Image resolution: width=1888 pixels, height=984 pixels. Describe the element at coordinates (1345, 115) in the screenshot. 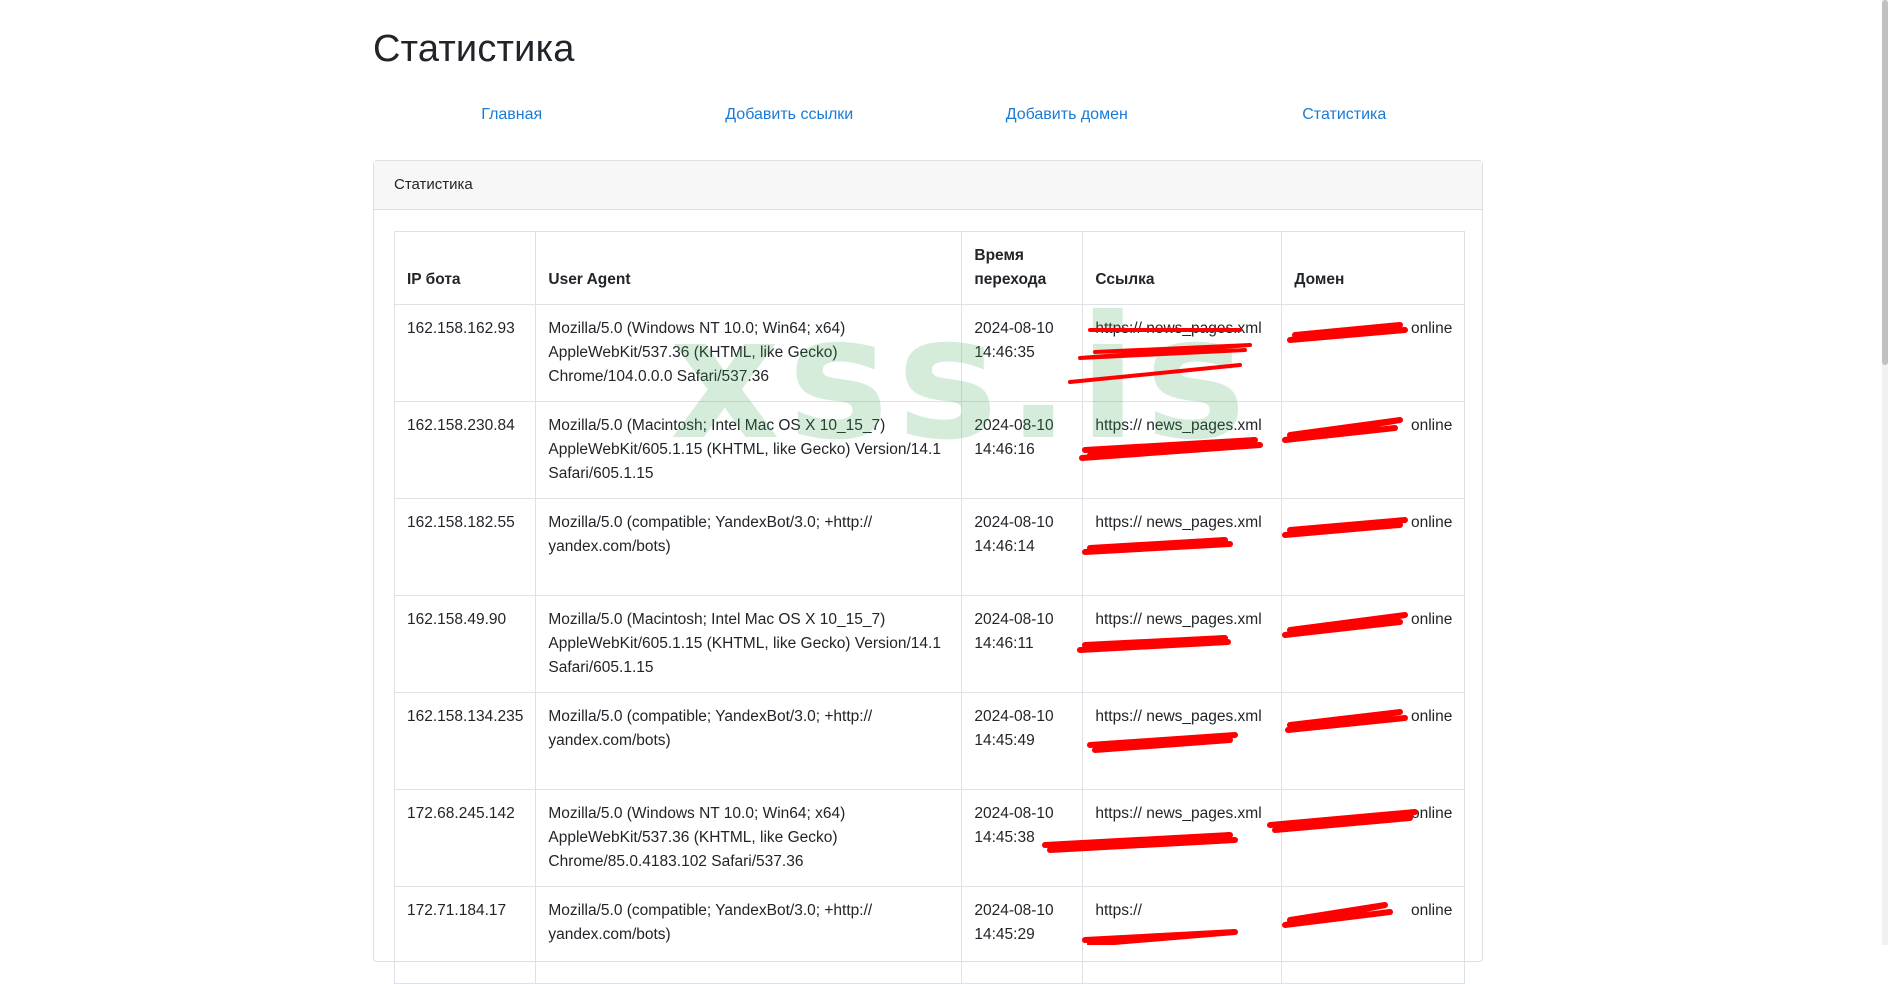

I see `nav-link-statistics: Статистика` at that location.